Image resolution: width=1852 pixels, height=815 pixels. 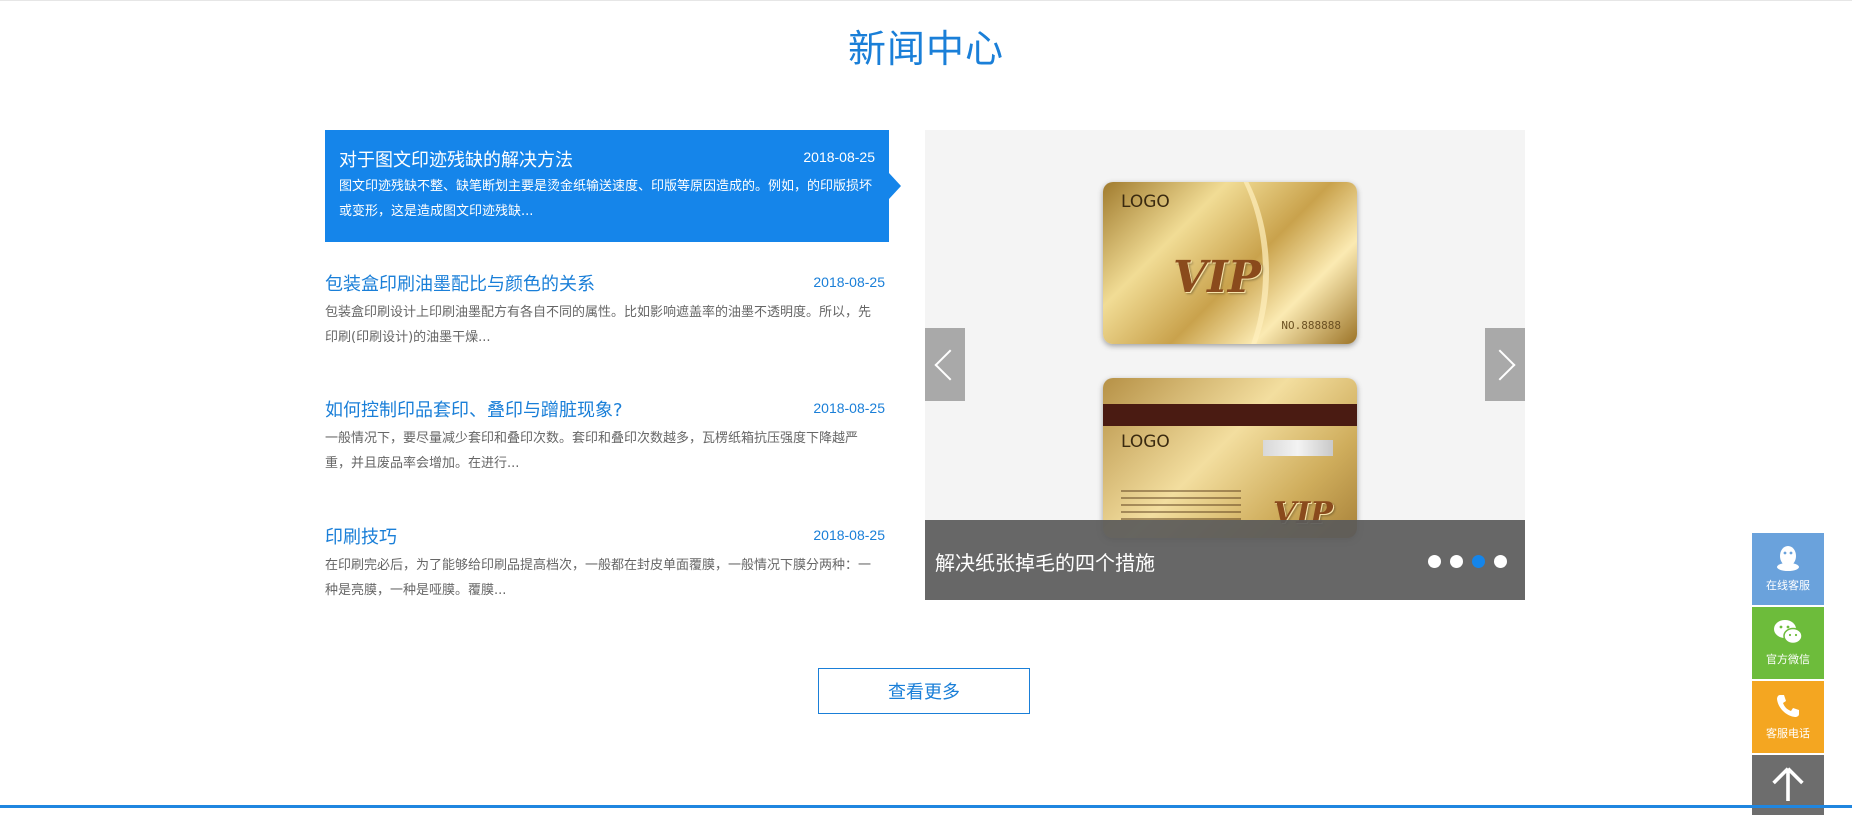 What do you see at coordinates (926, 0) in the screenshot?
I see `top-divider` at bounding box center [926, 0].